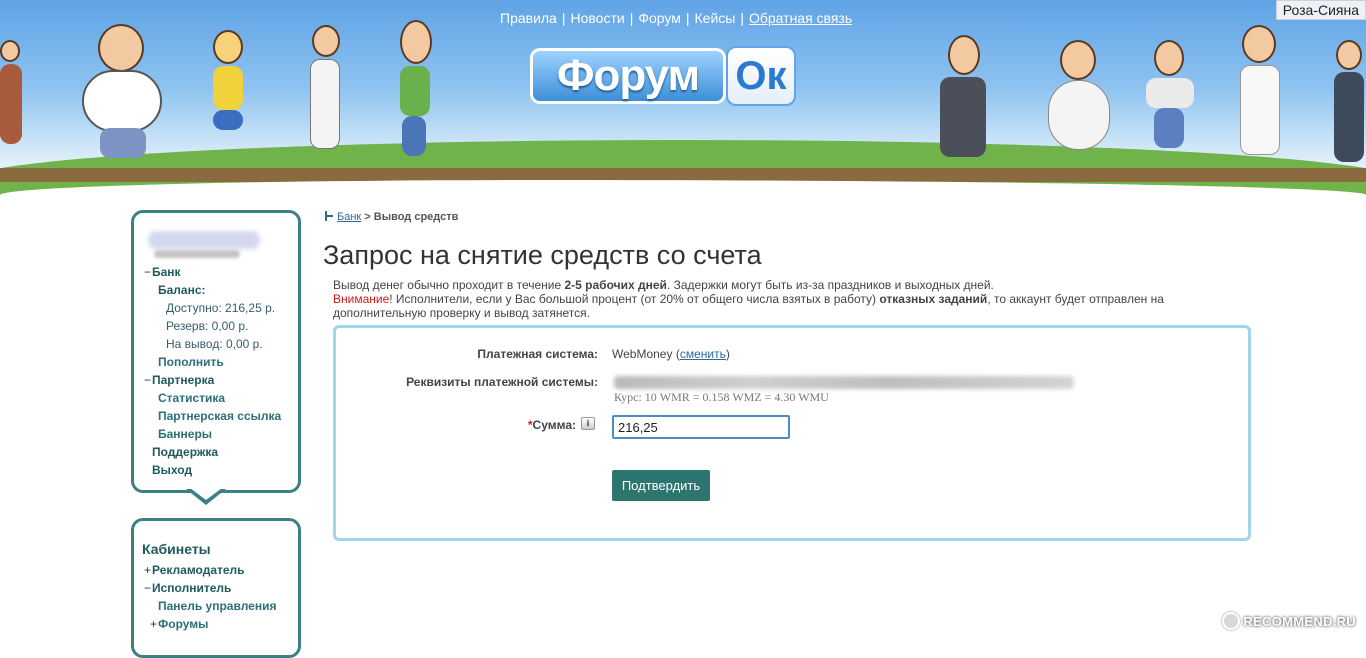  I want to click on watermark: RECOMMEND.RU, so click(1289, 621).